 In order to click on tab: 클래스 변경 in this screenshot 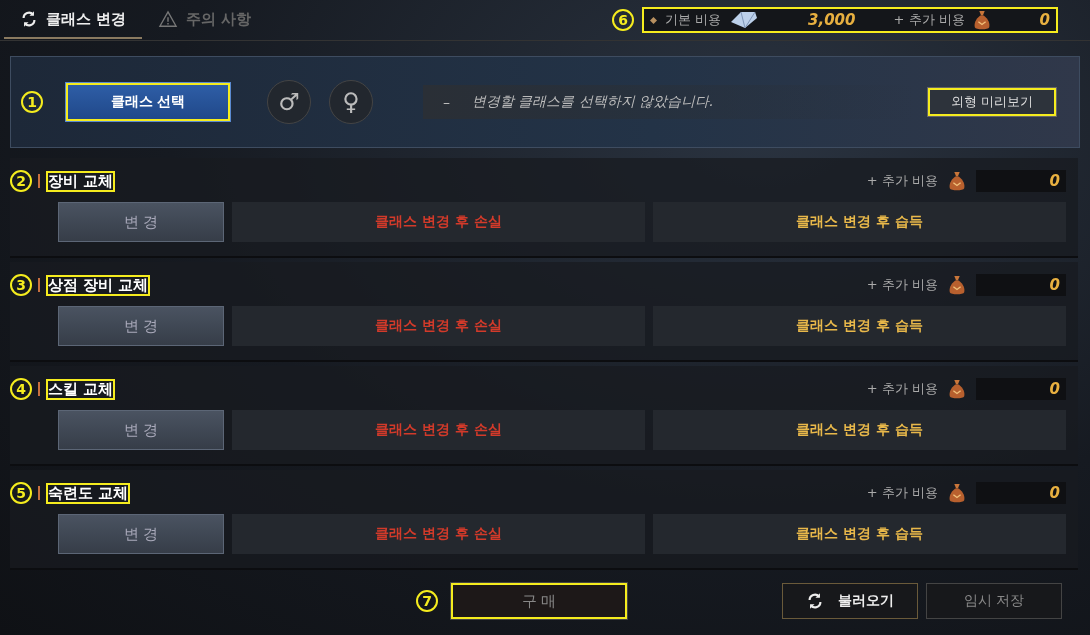, I will do `click(73, 20)`.